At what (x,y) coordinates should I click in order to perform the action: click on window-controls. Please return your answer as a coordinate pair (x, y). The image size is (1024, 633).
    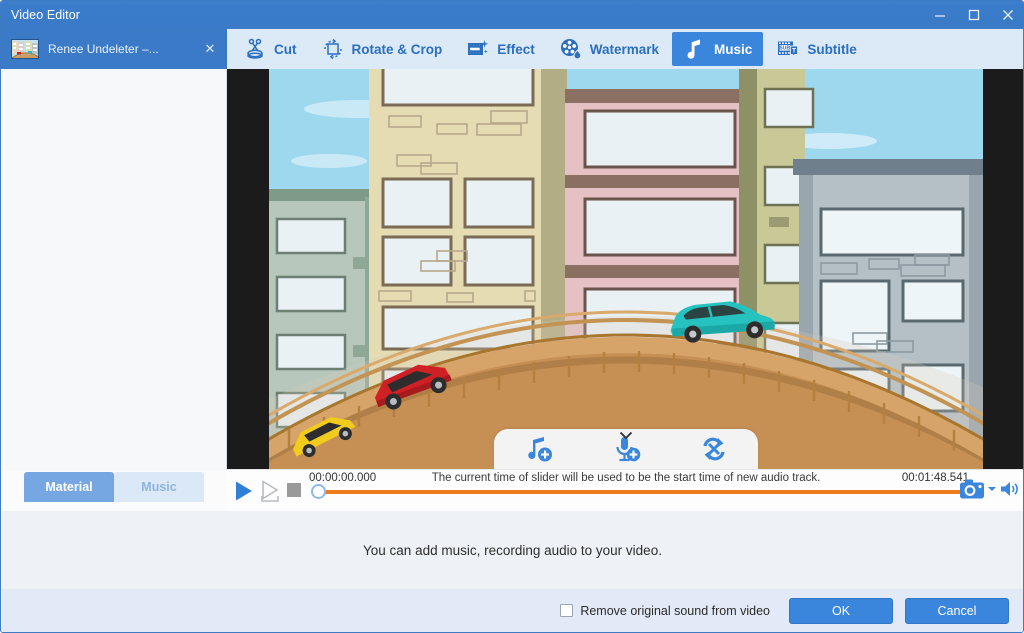
    Looking at the image, I should click on (973, 15).